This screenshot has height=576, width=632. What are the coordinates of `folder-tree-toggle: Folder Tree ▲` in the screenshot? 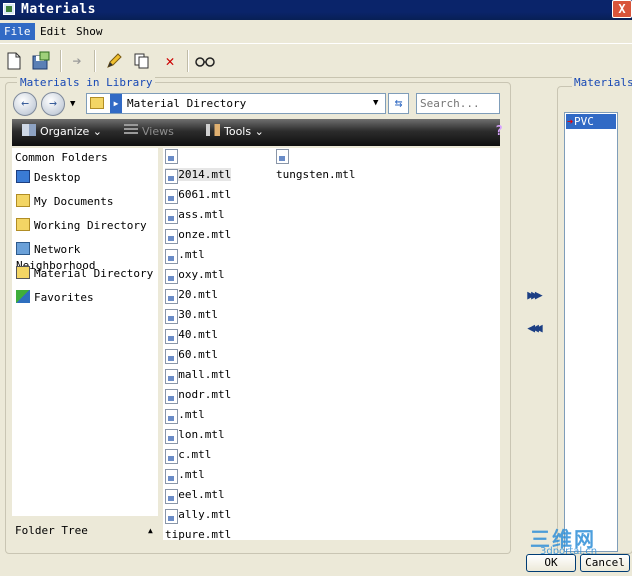 It's located at (85, 532).